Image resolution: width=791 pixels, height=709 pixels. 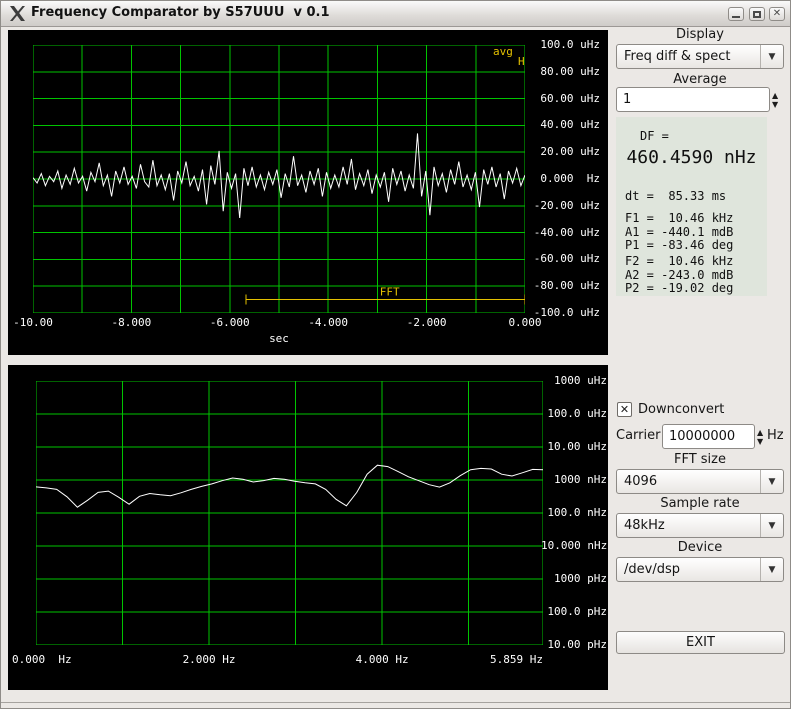 I want to click on x-tick-label: -2.000, so click(x=426, y=322).